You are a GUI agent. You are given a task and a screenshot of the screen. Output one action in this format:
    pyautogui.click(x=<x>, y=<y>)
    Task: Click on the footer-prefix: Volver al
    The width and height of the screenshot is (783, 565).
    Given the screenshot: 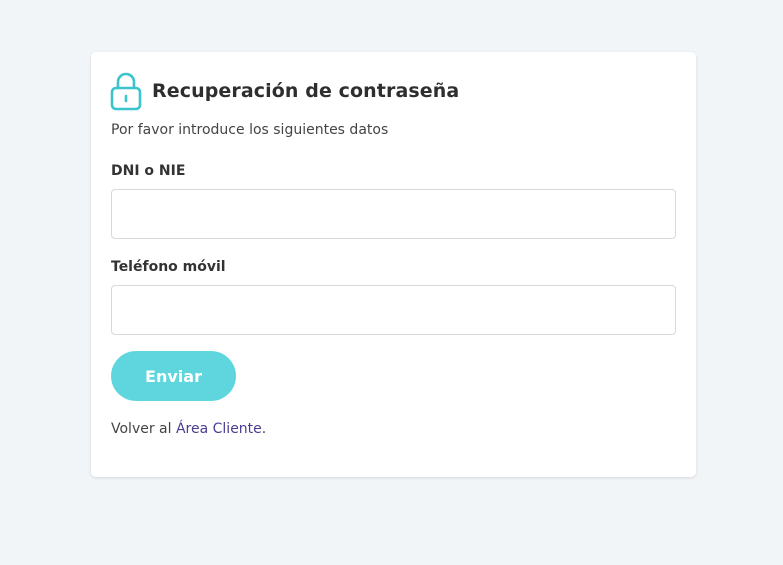 What is the action you would take?
    pyautogui.click(x=143, y=429)
    